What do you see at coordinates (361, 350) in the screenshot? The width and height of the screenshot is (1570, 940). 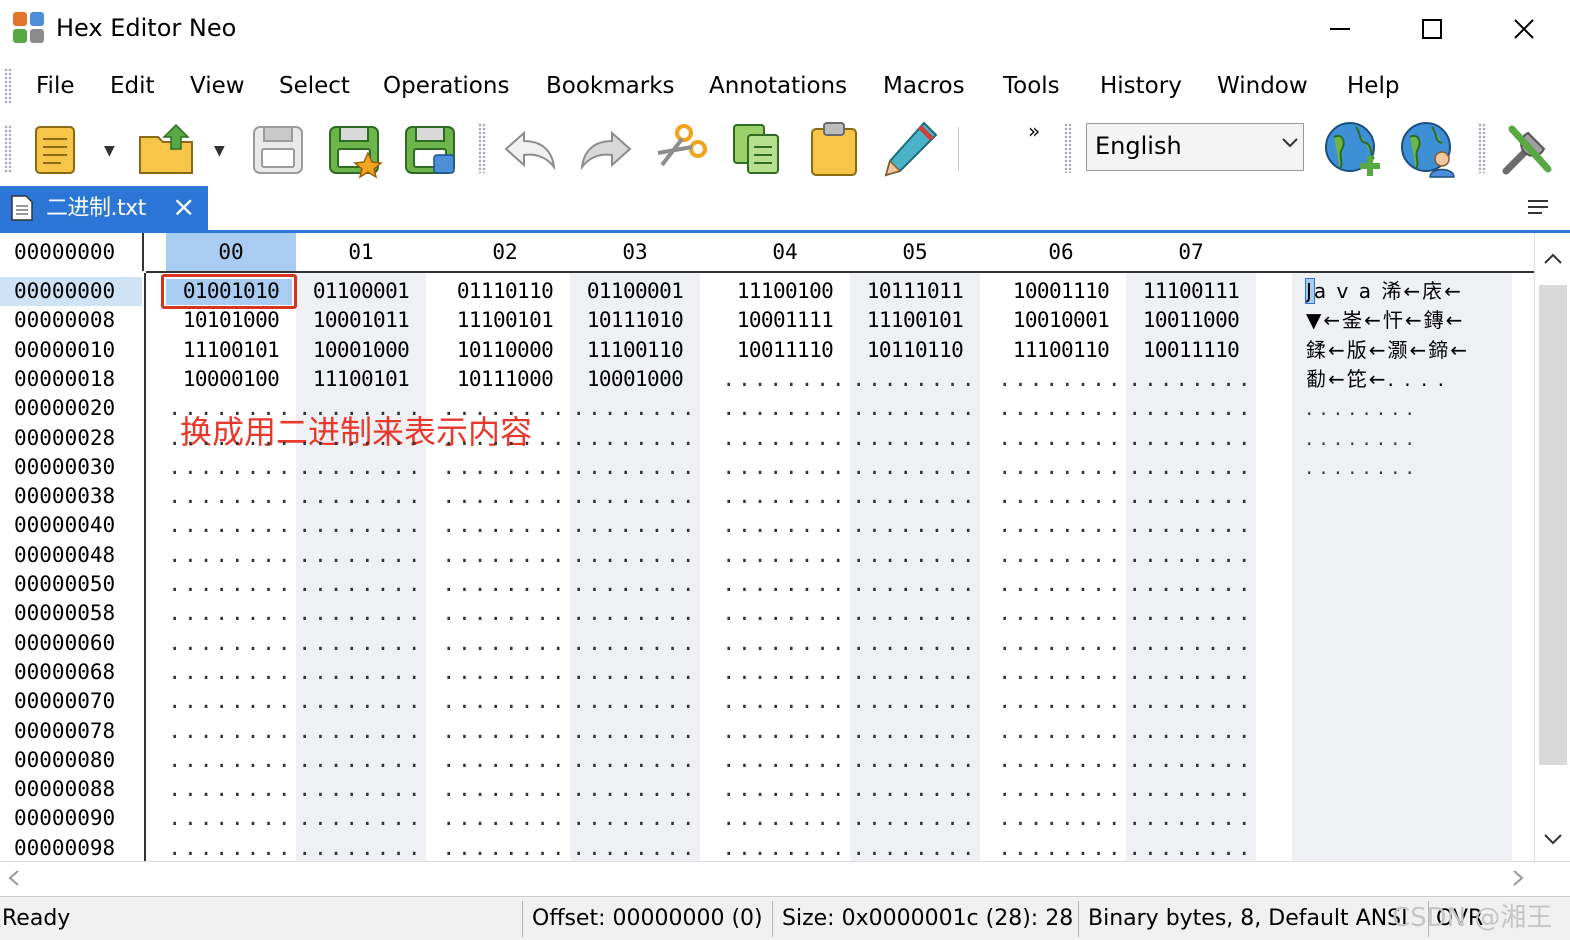 I see `byte-cell: 10001000` at bounding box center [361, 350].